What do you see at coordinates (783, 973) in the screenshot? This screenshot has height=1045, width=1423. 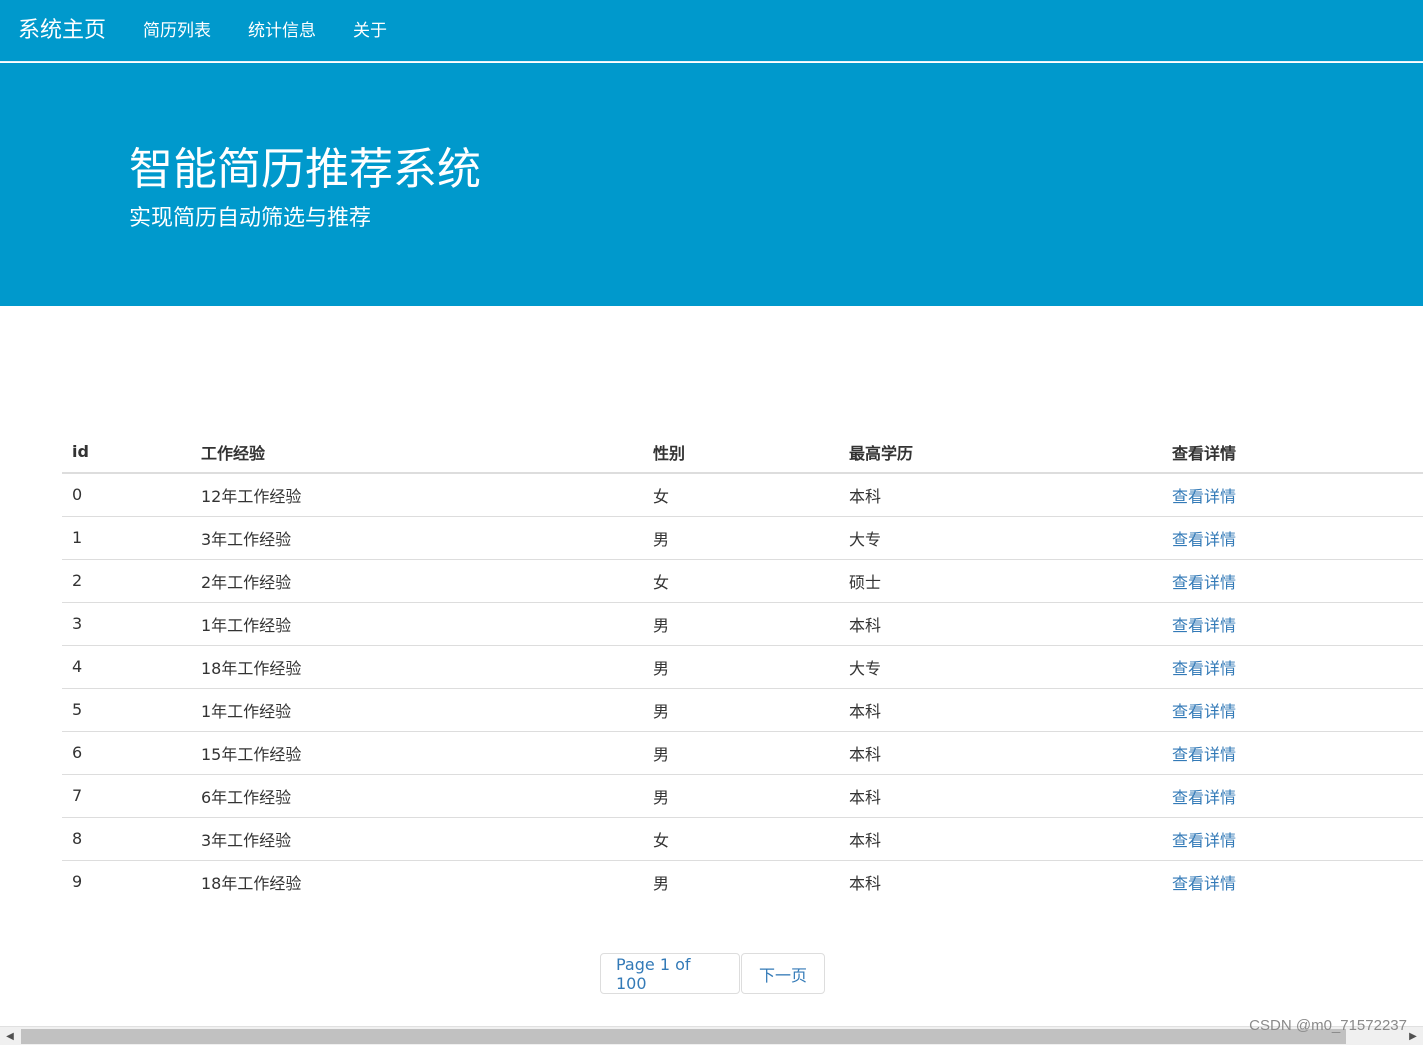 I see `next-page-button: 下一页` at bounding box center [783, 973].